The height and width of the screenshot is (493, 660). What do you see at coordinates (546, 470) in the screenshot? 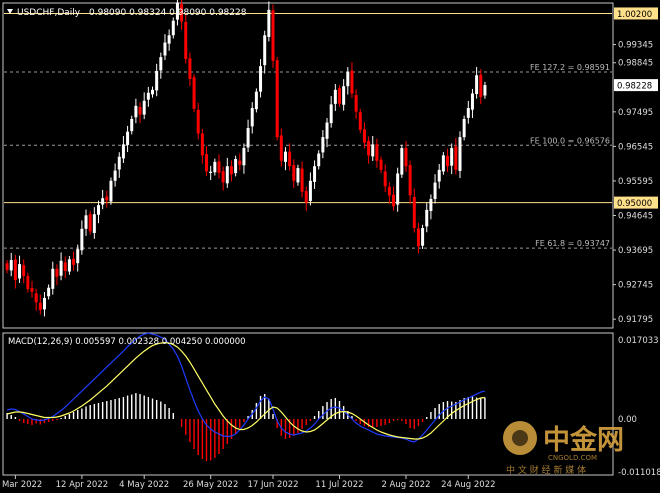
I see `watermark-tagline: 中 文 财 经 新 媒 体` at bounding box center [546, 470].